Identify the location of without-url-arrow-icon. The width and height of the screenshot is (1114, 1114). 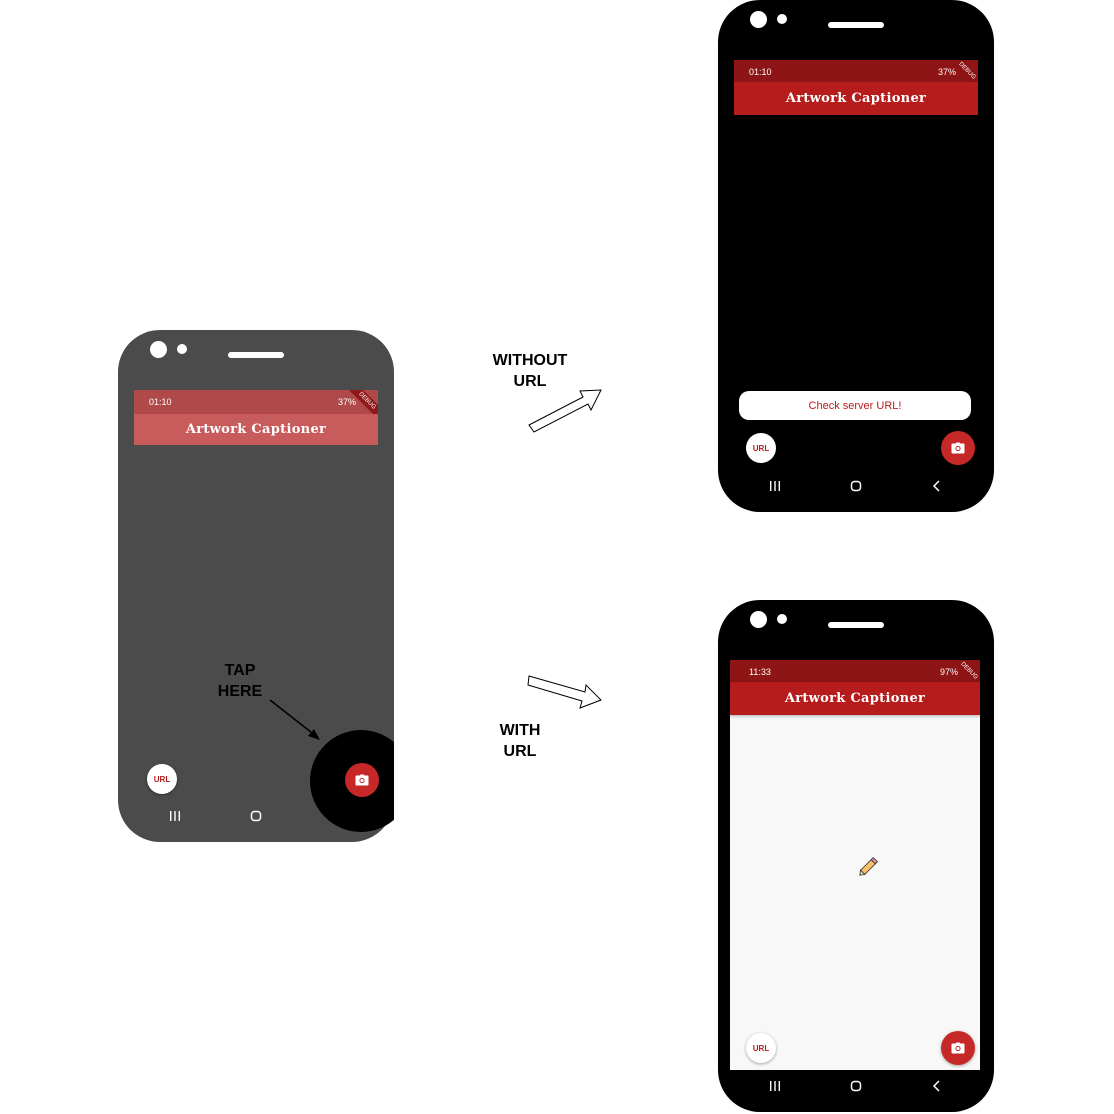
(565, 411).